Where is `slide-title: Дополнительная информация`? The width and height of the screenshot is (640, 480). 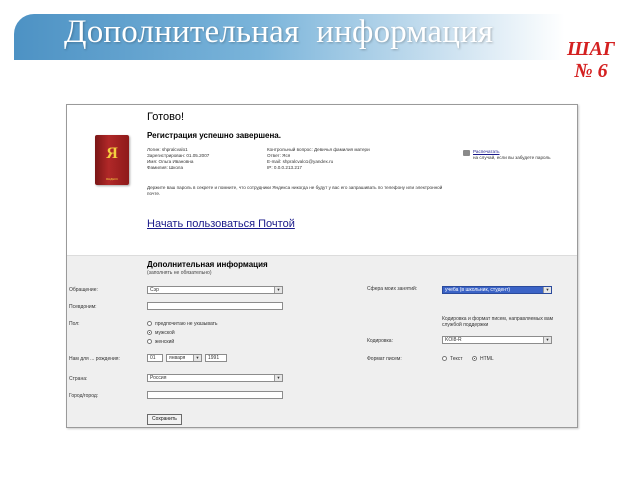
slide-title: Дополнительная информация is located at coordinates (279, 32).